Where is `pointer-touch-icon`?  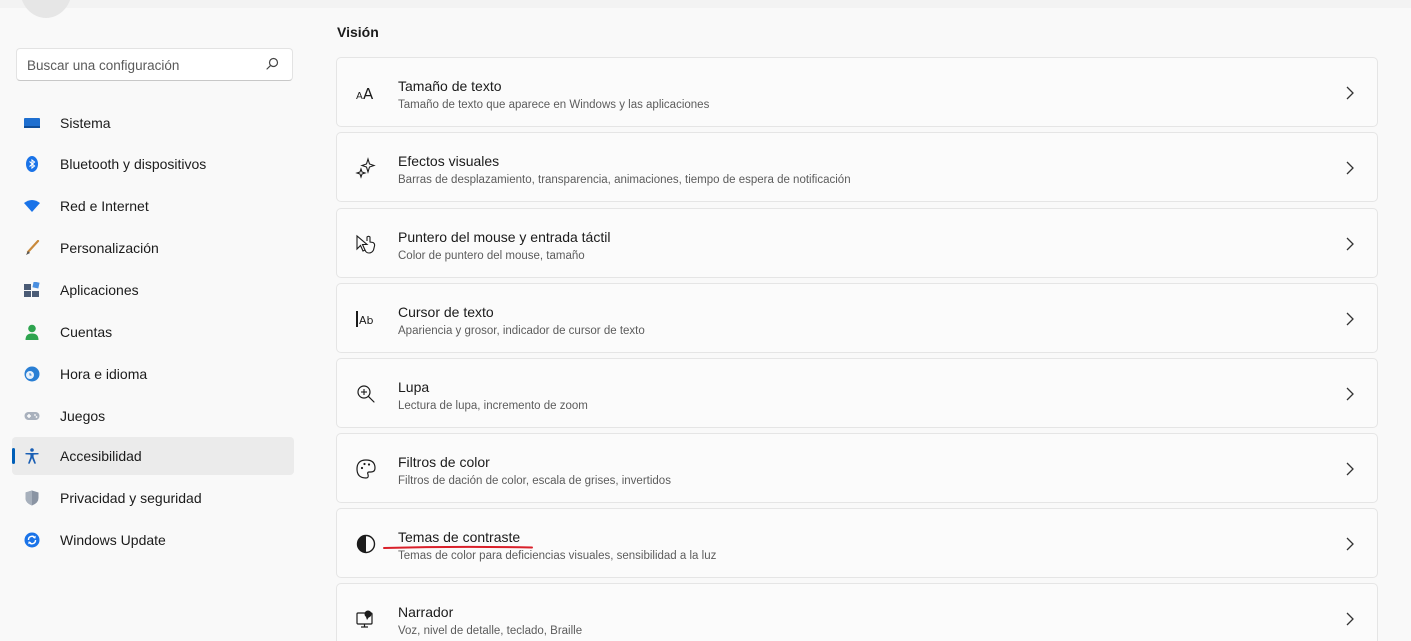 pointer-touch-icon is located at coordinates (366, 244).